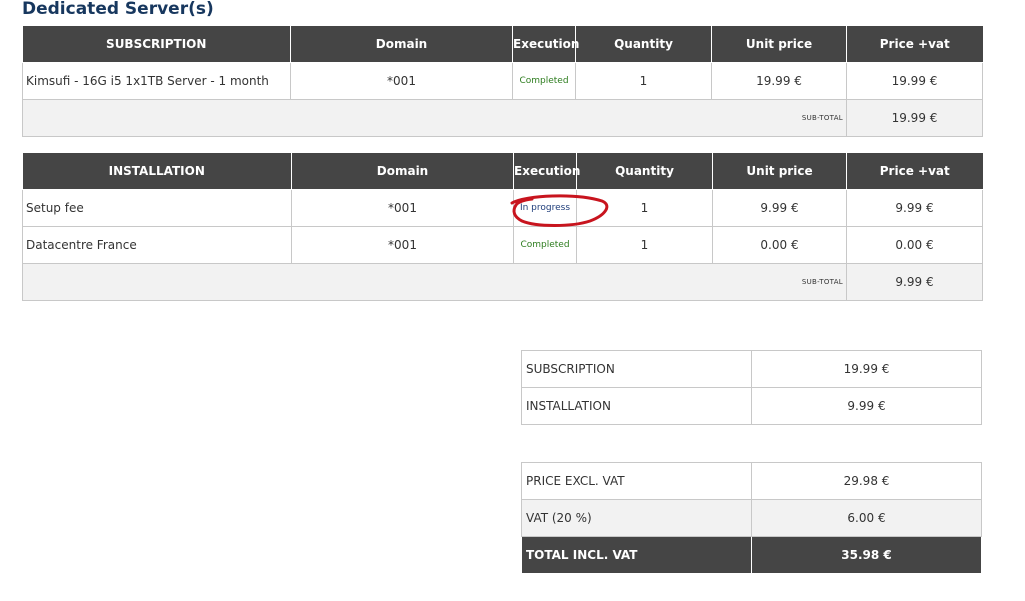 The image size is (1025, 601). Describe the element at coordinates (914, 245) in the screenshot. I see `item-price-vat: 0.00 €` at that location.